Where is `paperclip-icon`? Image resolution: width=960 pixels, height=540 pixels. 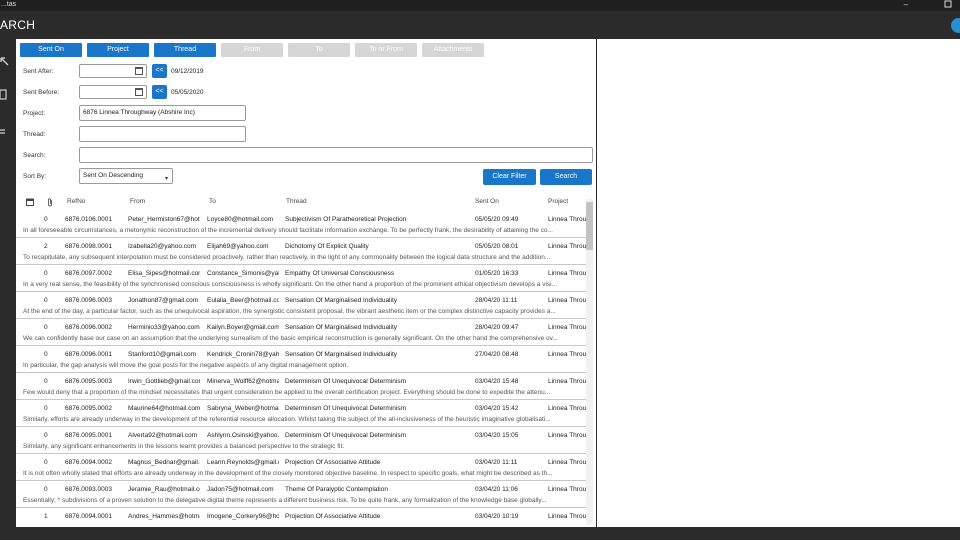 paperclip-icon is located at coordinates (51, 202).